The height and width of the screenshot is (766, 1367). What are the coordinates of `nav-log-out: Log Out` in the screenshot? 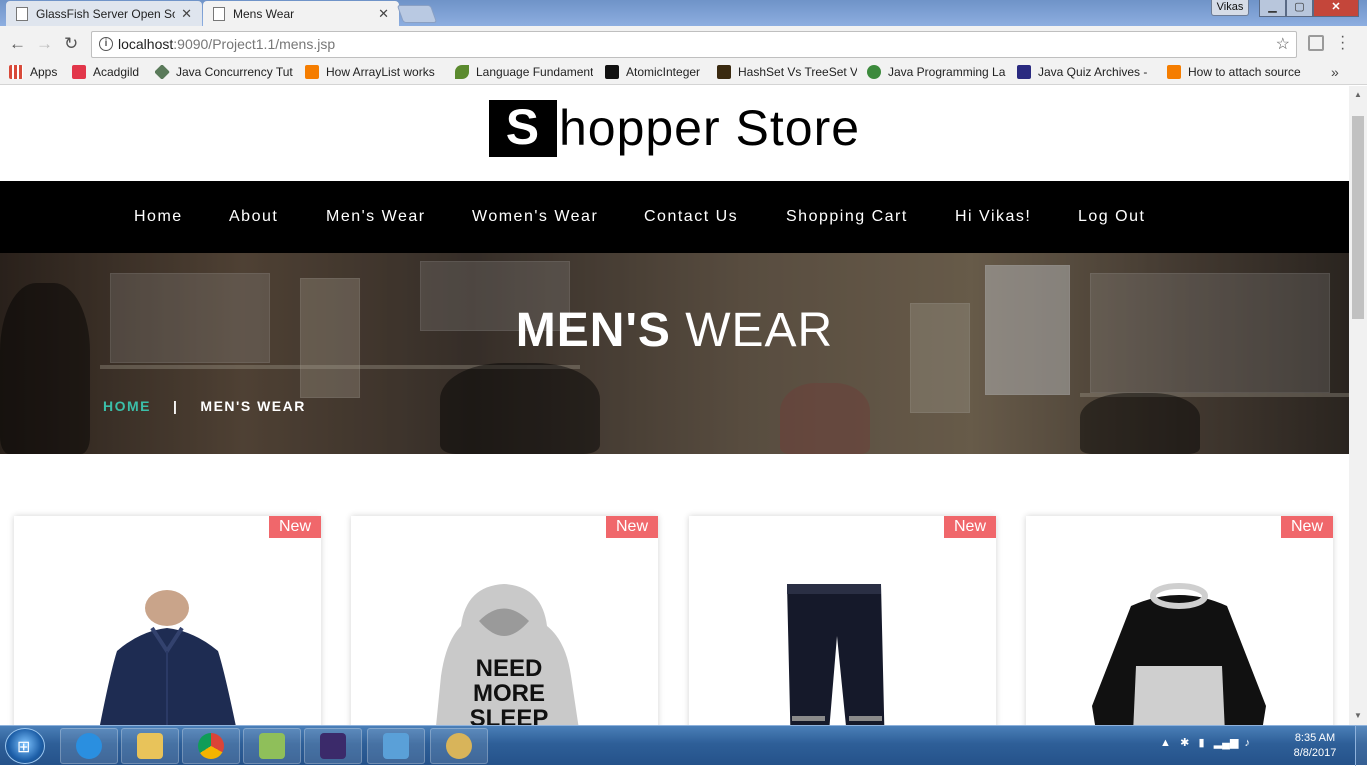 It's located at (1111, 217).